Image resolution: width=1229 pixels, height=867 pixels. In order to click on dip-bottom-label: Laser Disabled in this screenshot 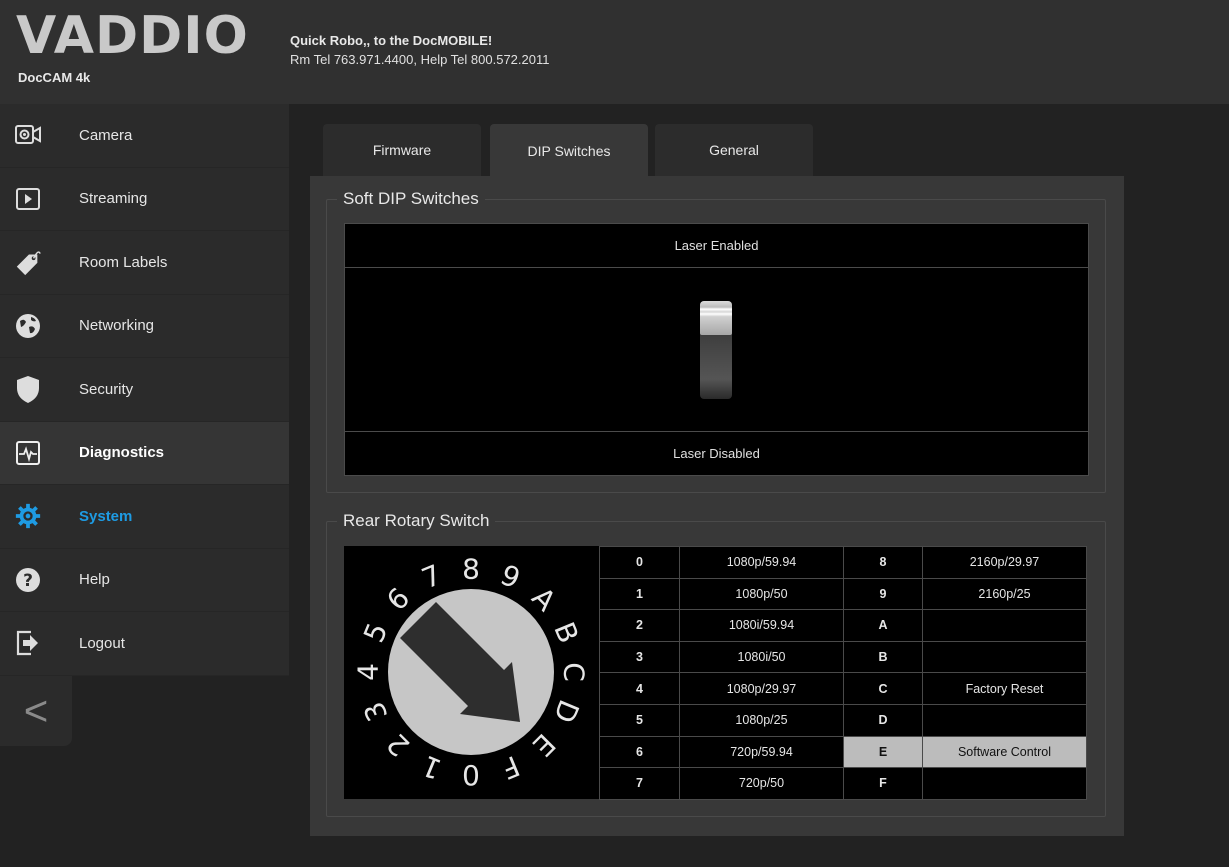, I will do `click(716, 453)`.